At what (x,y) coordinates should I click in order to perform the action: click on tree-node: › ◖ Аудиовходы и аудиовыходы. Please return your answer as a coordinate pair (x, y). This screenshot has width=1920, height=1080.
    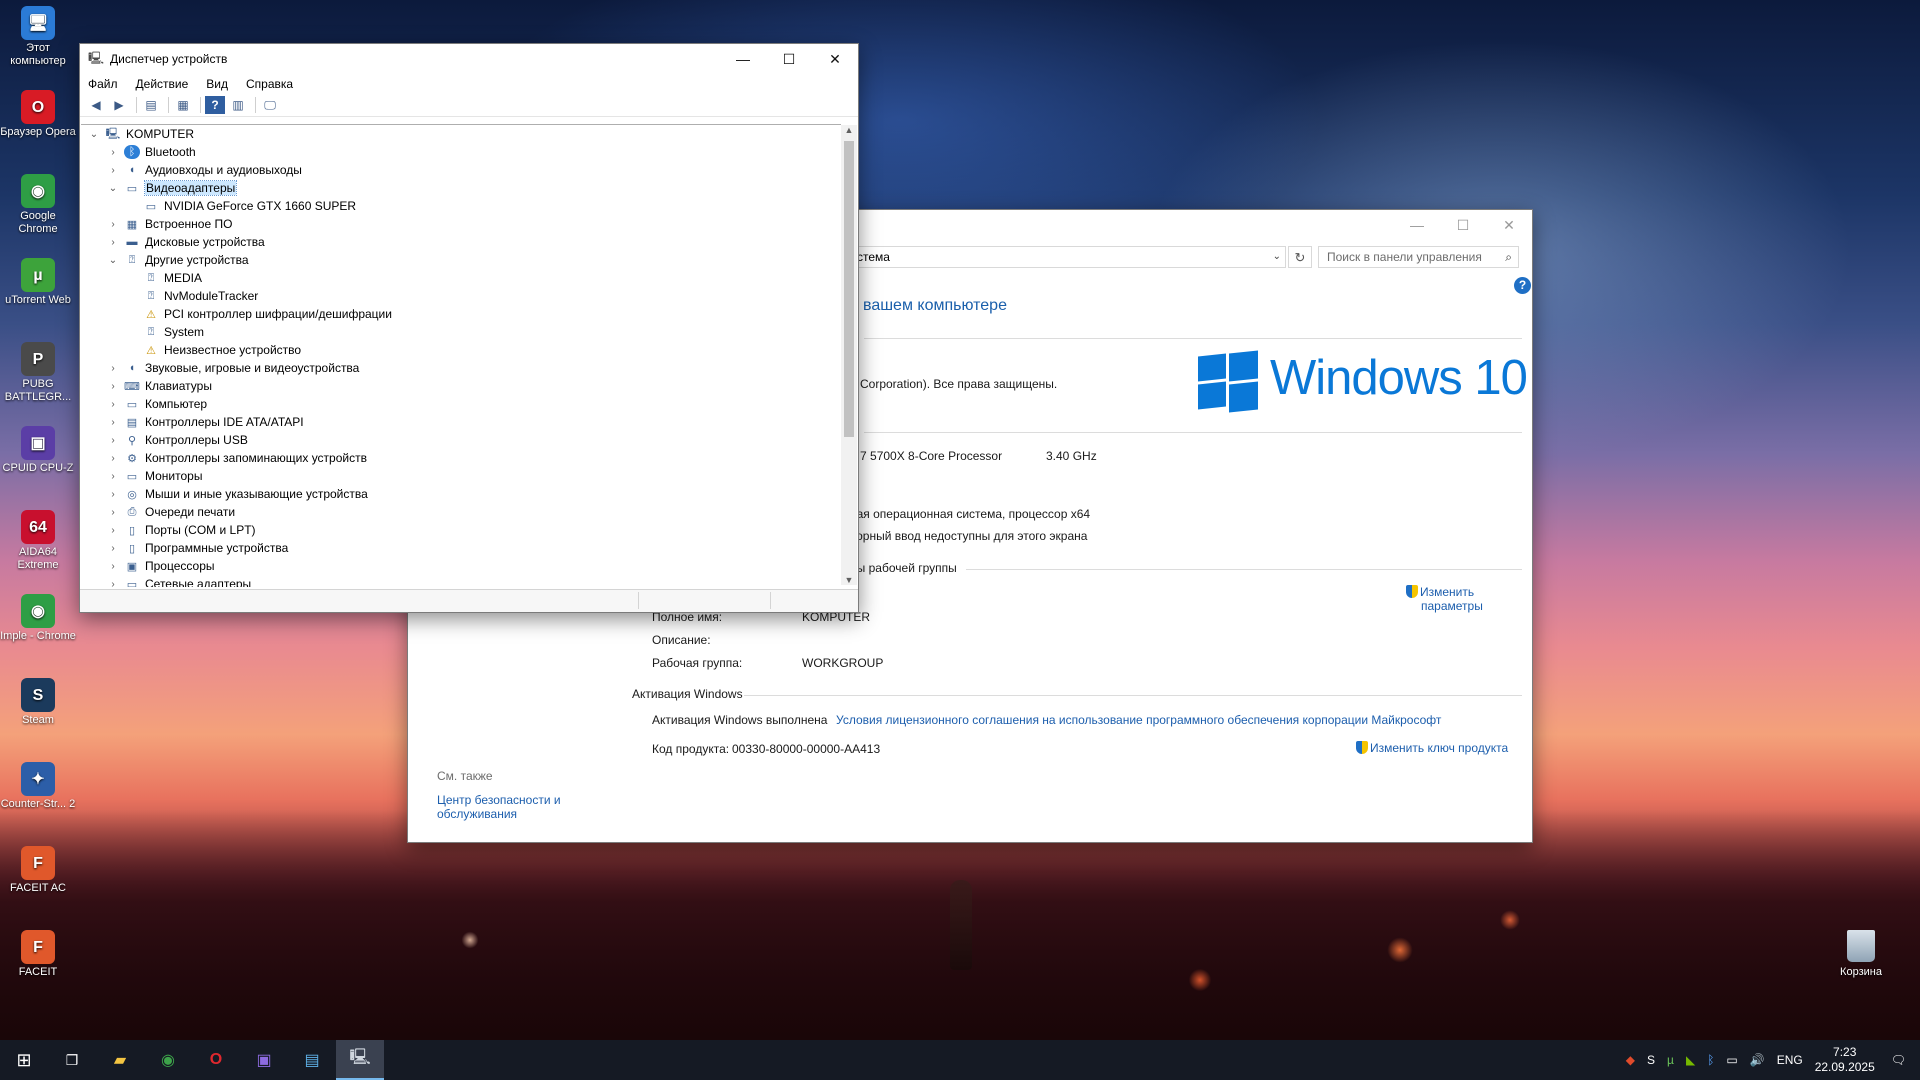
    Looking at the image, I should click on (204, 170).